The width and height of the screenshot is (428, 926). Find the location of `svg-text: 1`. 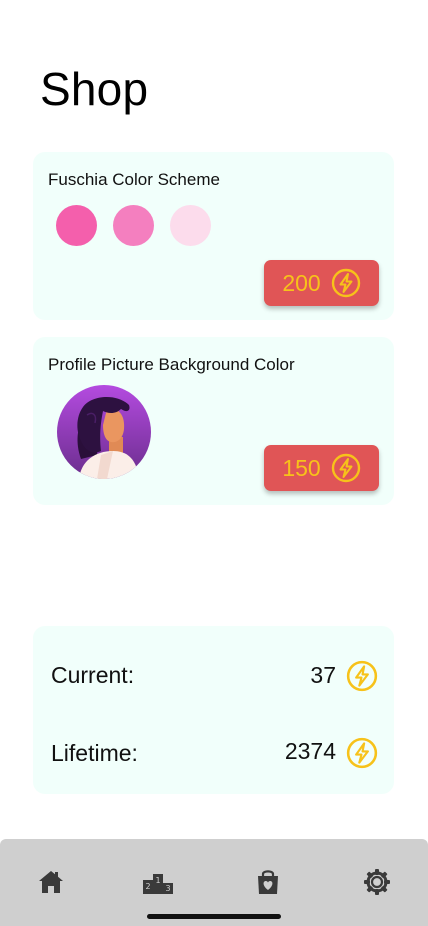

svg-text: 1 is located at coordinates (157, 880).